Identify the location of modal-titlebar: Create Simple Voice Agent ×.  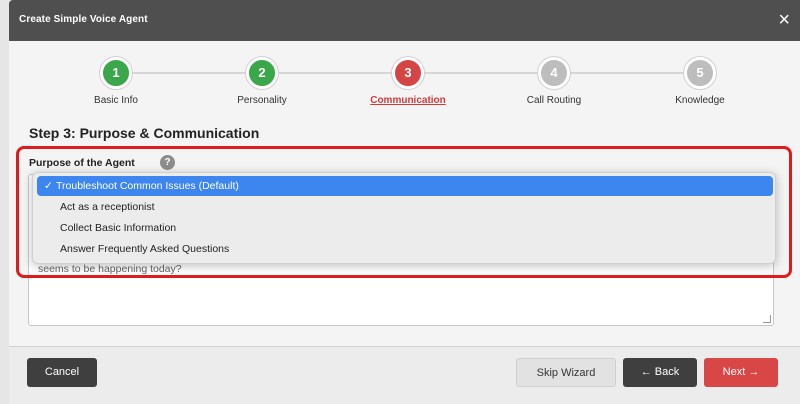
(404, 20).